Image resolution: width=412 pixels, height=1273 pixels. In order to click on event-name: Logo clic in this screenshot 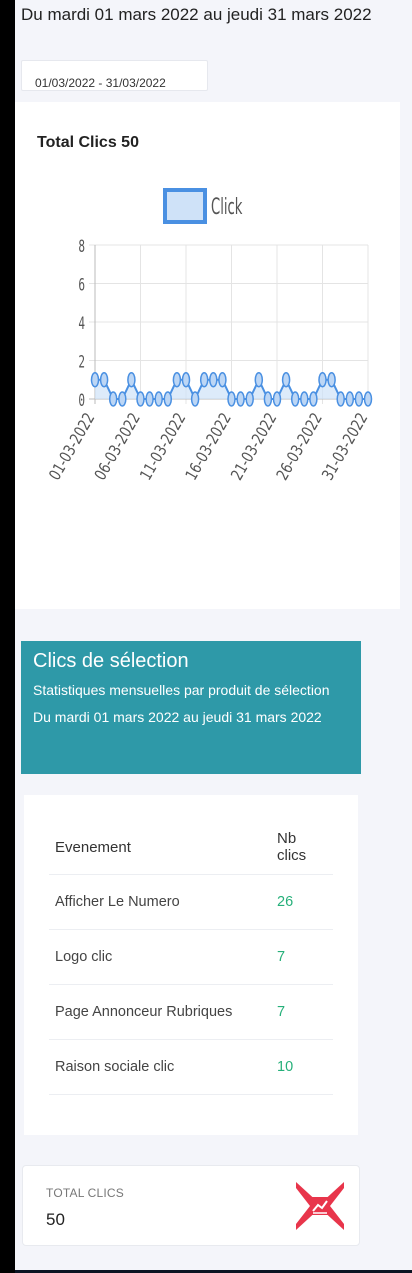, I will do `click(160, 957)`.